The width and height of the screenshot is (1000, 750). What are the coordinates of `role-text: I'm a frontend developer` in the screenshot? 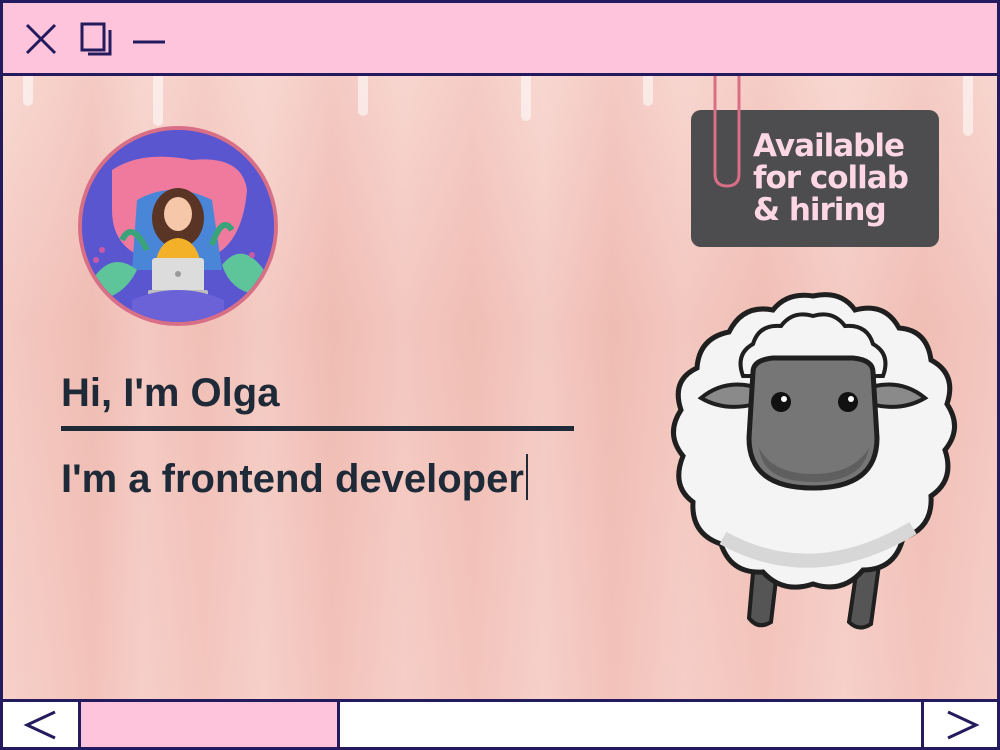 It's located at (294, 478).